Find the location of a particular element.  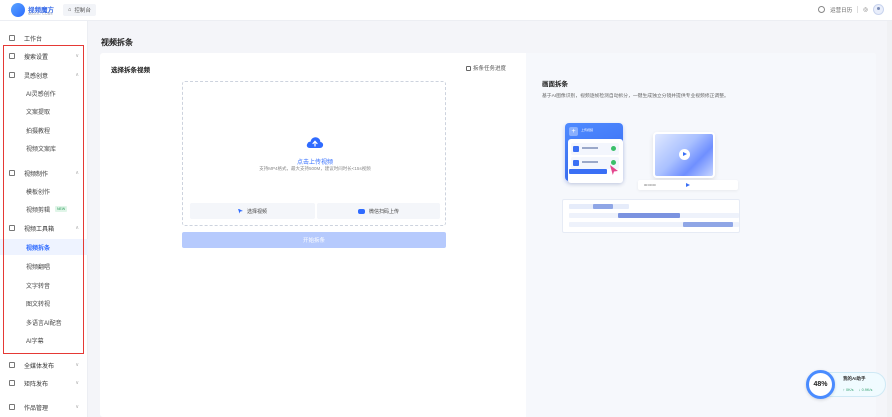

toolbox-icon is located at coordinates (12, 228).